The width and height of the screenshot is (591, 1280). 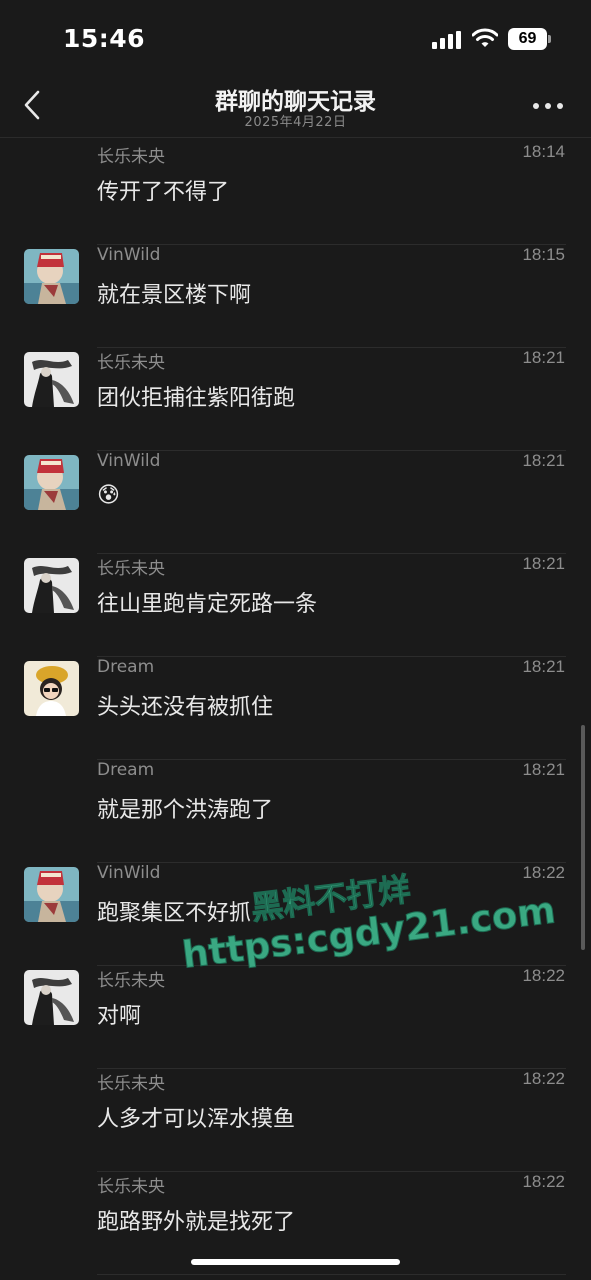 What do you see at coordinates (295, 811) in the screenshot?
I see `message-item: Dream 18:21 就是那个洪涛跑了` at bounding box center [295, 811].